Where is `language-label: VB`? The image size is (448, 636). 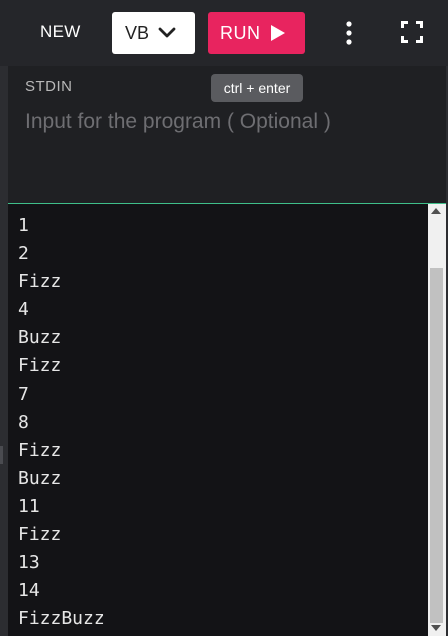
language-label: VB is located at coordinates (137, 33).